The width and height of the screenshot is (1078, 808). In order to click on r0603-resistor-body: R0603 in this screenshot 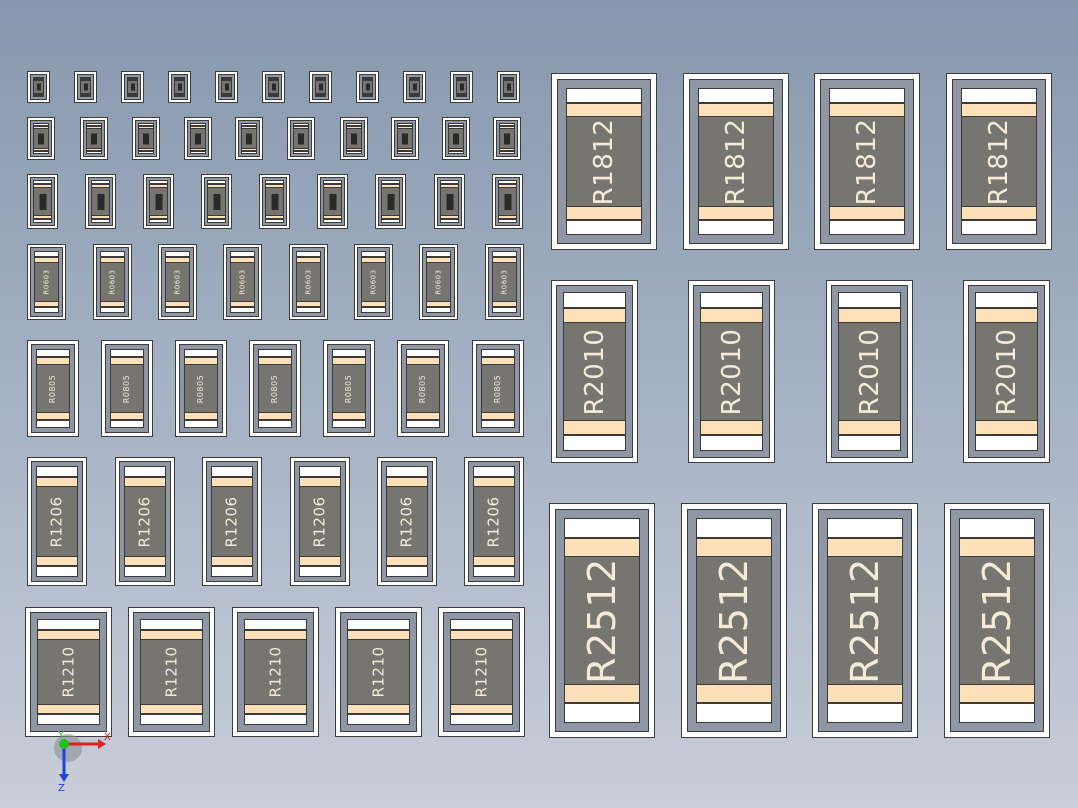, I will do `click(112, 282)`.